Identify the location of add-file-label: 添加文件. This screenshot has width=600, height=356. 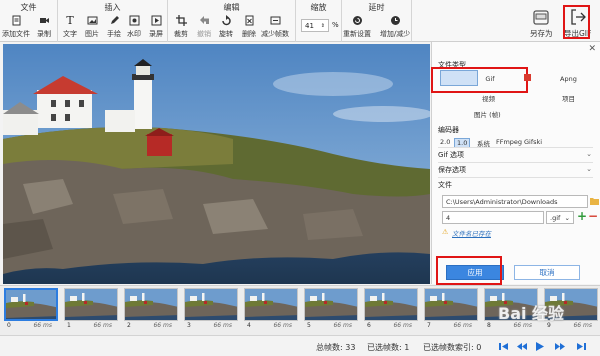
(16, 34).